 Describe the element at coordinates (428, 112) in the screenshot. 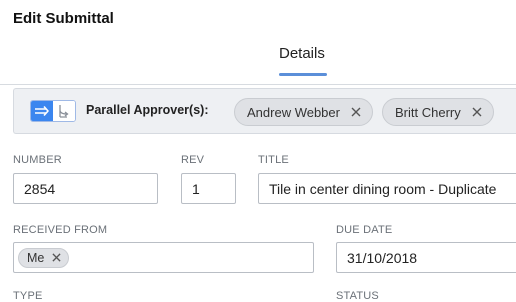

I see `approver-chip-label: Britt Cherry` at that location.